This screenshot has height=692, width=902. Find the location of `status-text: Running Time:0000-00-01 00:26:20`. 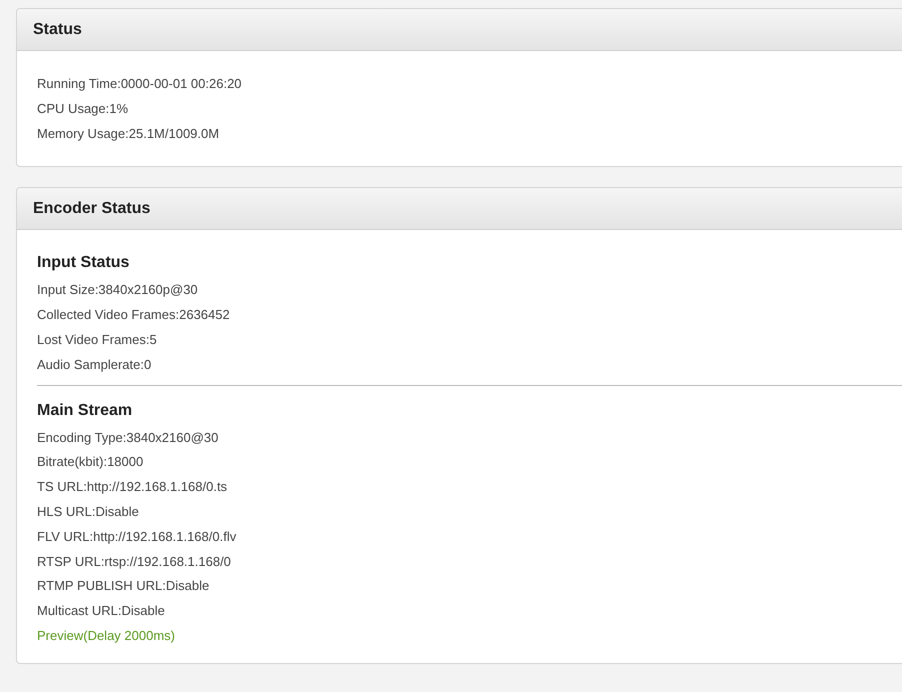

status-text: Running Time:0000-00-01 00:26:20 is located at coordinates (139, 83).